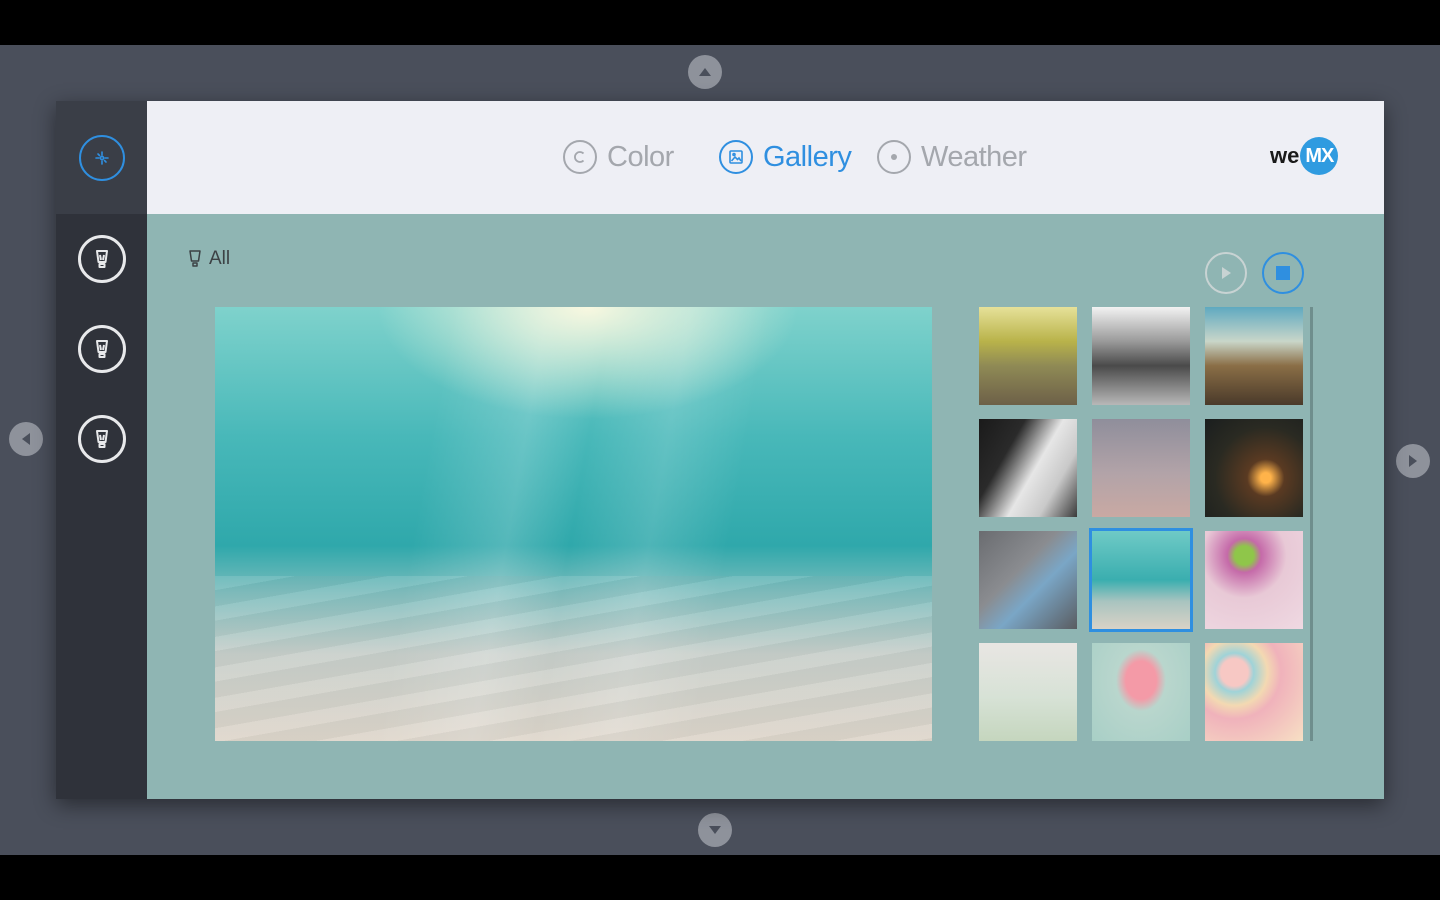 This screenshot has height=900, width=1440. I want to click on tab-gallery: Gallery, so click(785, 157).